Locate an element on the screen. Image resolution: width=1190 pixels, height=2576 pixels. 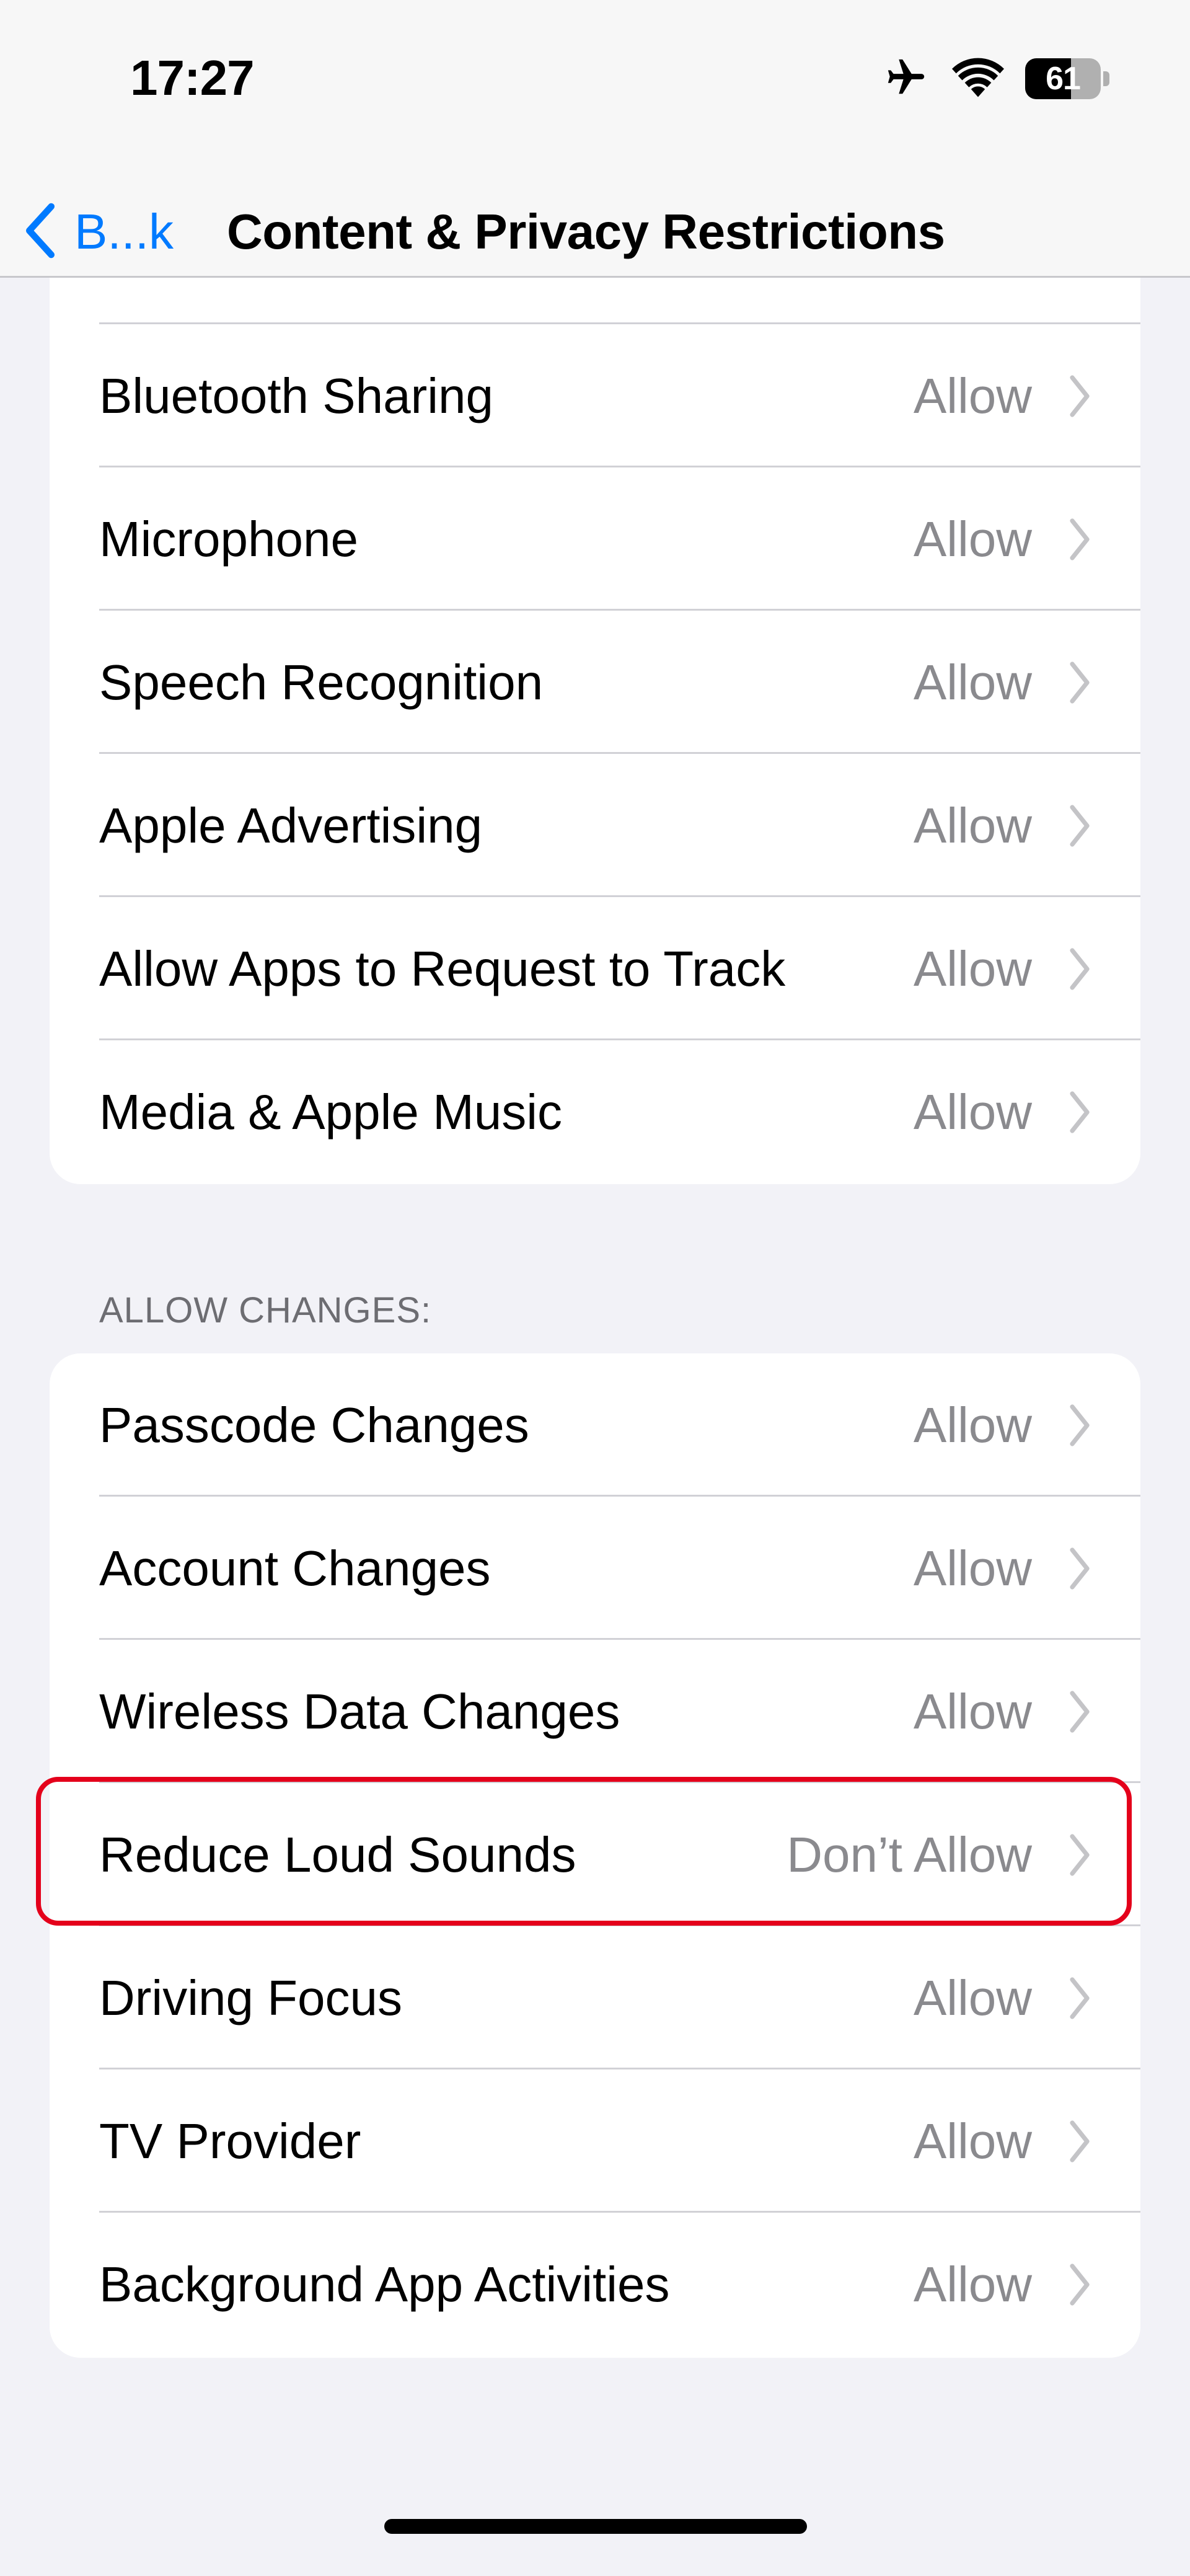
page-title: Content & Privacy Restrictions is located at coordinates (586, 232).